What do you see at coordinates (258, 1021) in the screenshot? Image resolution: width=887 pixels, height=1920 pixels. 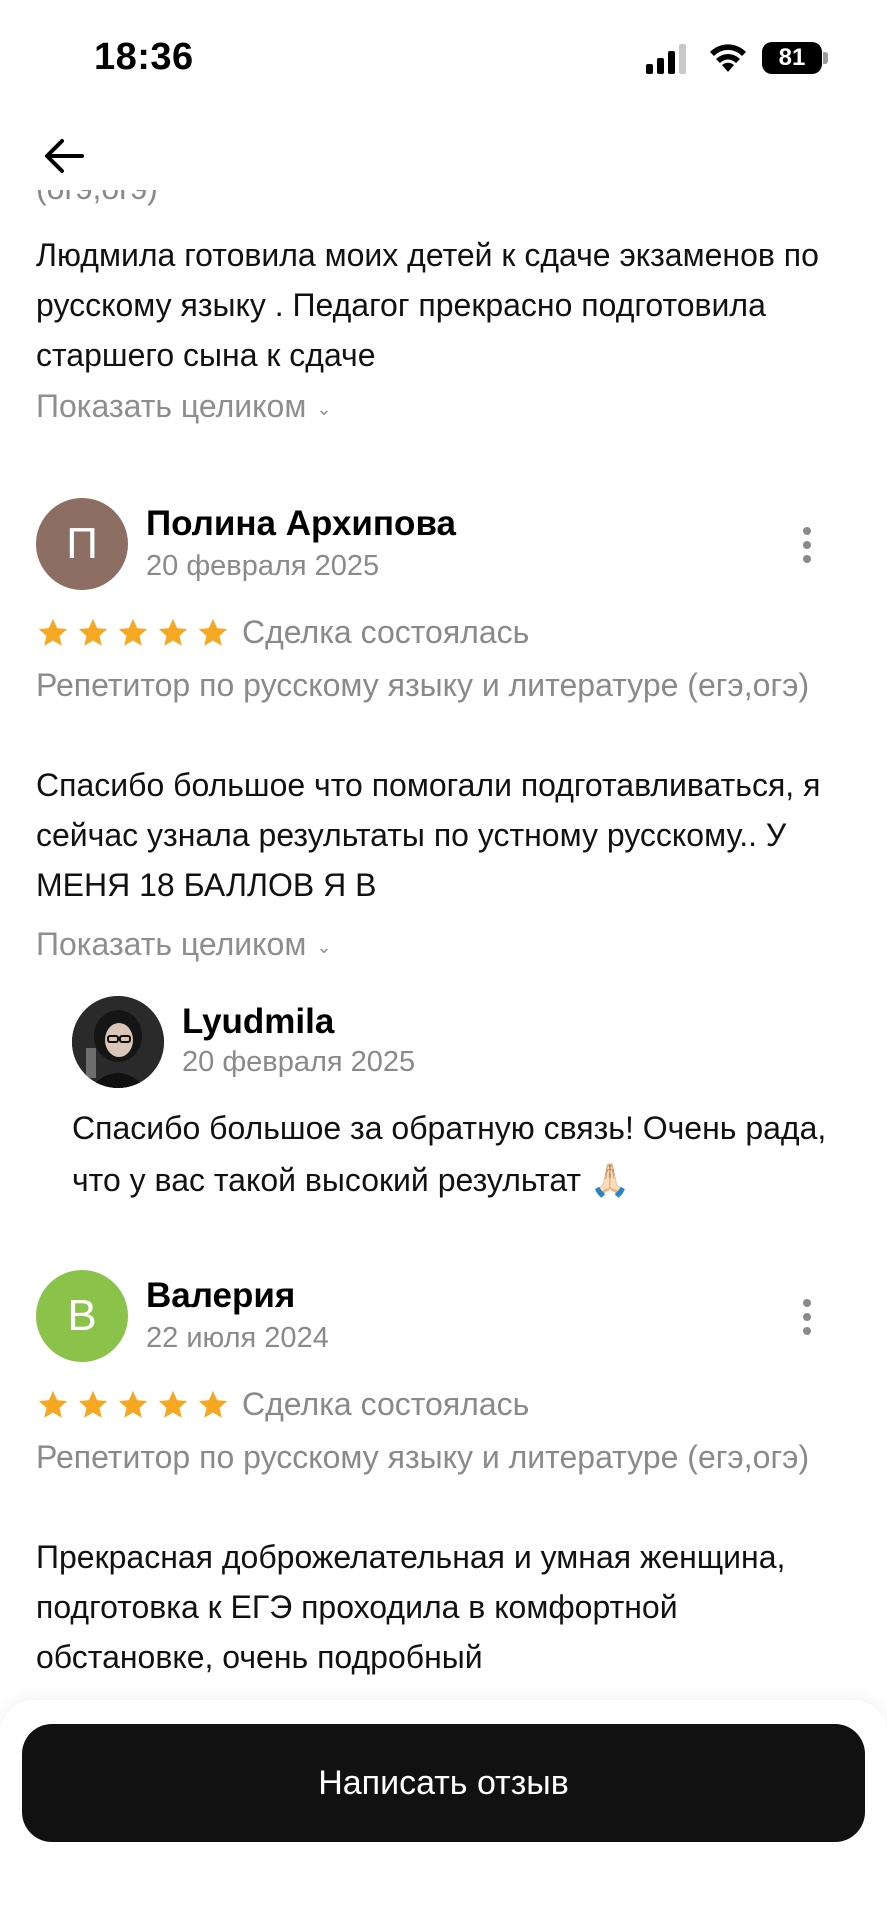 I see `reply-author: Lyudmila` at bounding box center [258, 1021].